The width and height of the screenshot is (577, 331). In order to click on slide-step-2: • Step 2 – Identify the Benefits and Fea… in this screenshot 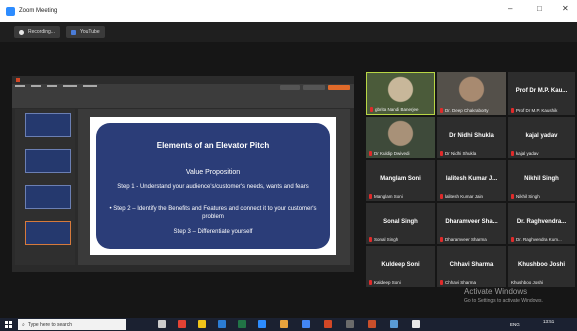, I will do `click(213, 213)`.